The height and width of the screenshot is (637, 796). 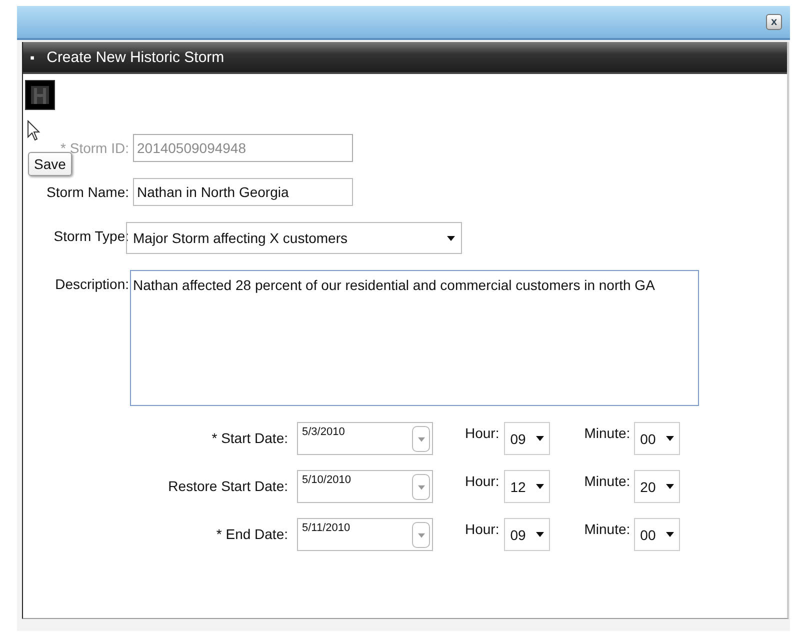 I want to click on date-label: * End Date:, so click(x=252, y=533).